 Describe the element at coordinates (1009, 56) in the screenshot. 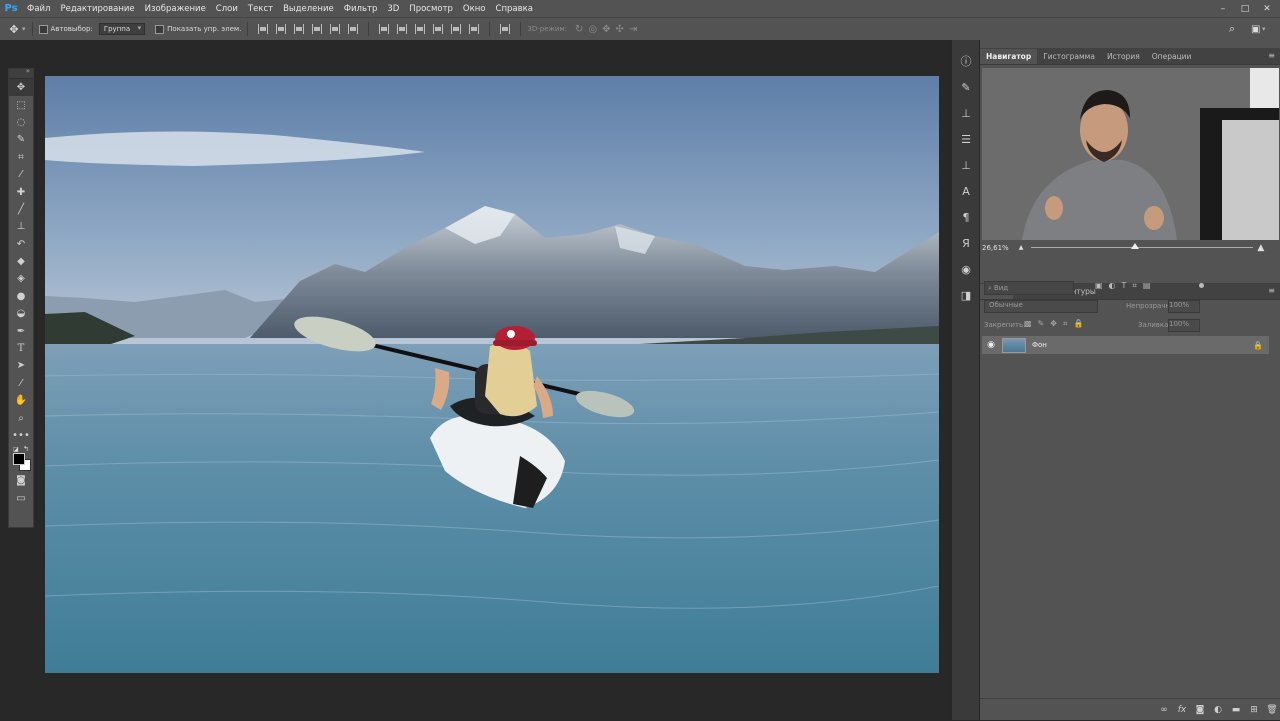

I see `tab-navigator: Навигатор` at that location.